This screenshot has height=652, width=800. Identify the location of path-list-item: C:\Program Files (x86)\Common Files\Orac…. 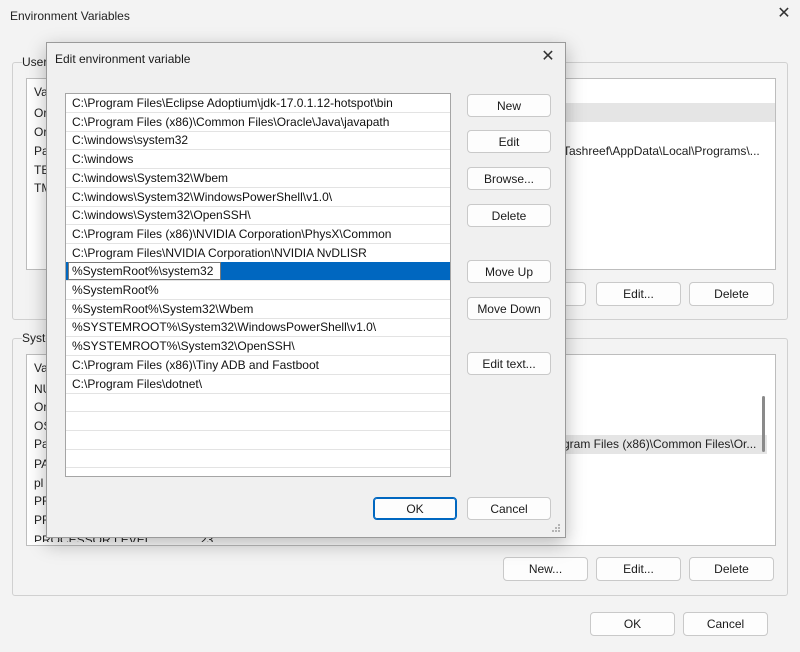
(258, 122).